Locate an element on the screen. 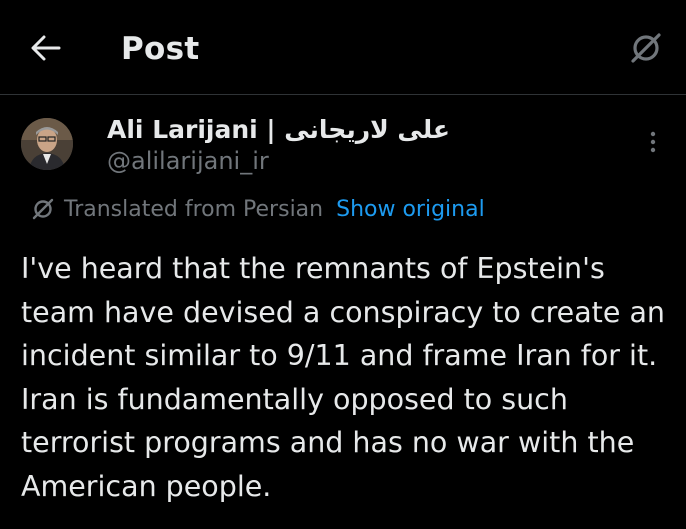 The image size is (686, 529). grok-button is located at coordinates (646, 48).